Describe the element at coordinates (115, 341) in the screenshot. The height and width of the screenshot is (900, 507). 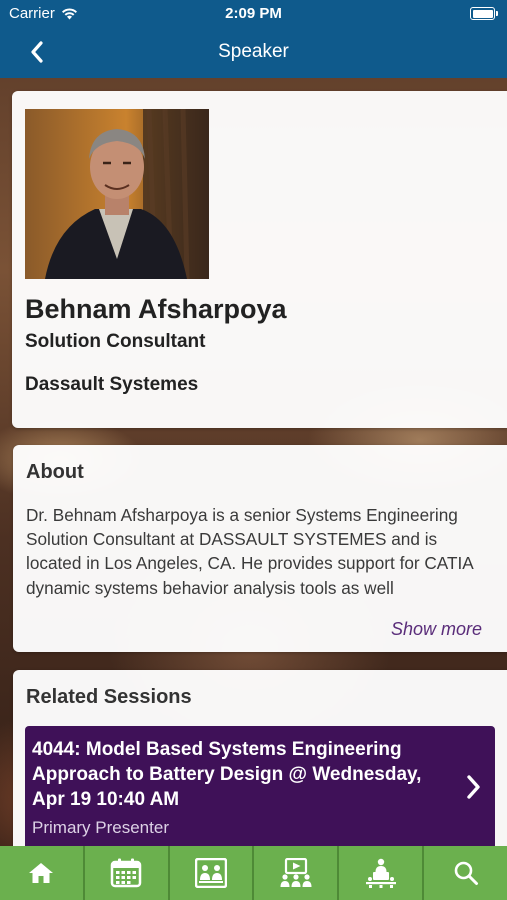
I see `speaker-role: Solution Consultant` at that location.